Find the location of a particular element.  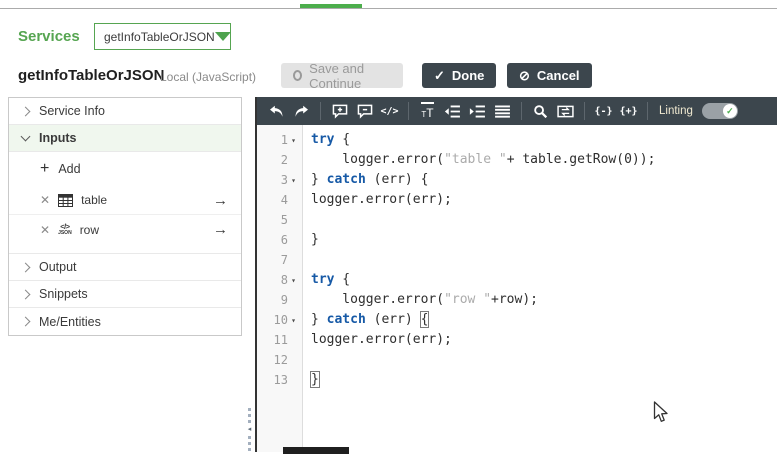

gutter-line: 13 is located at coordinates (280, 380).